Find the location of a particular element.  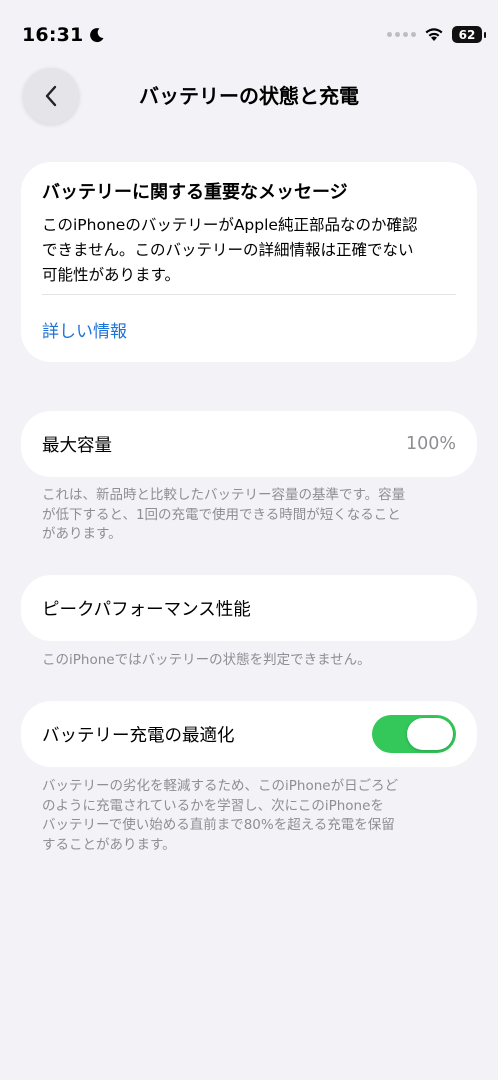

optimized-charging-row: バッテリー充電の最適化 is located at coordinates (249, 734).